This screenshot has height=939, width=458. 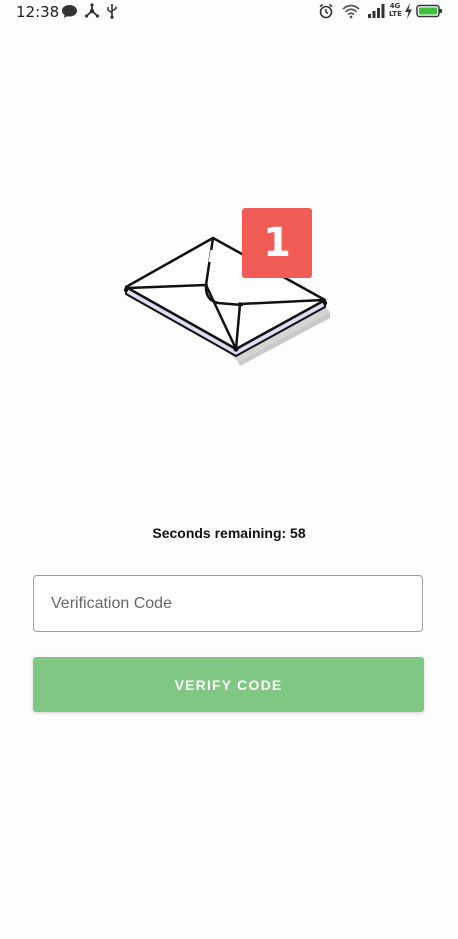 I want to click on badge-count: 1, so click(x=277, y=243).